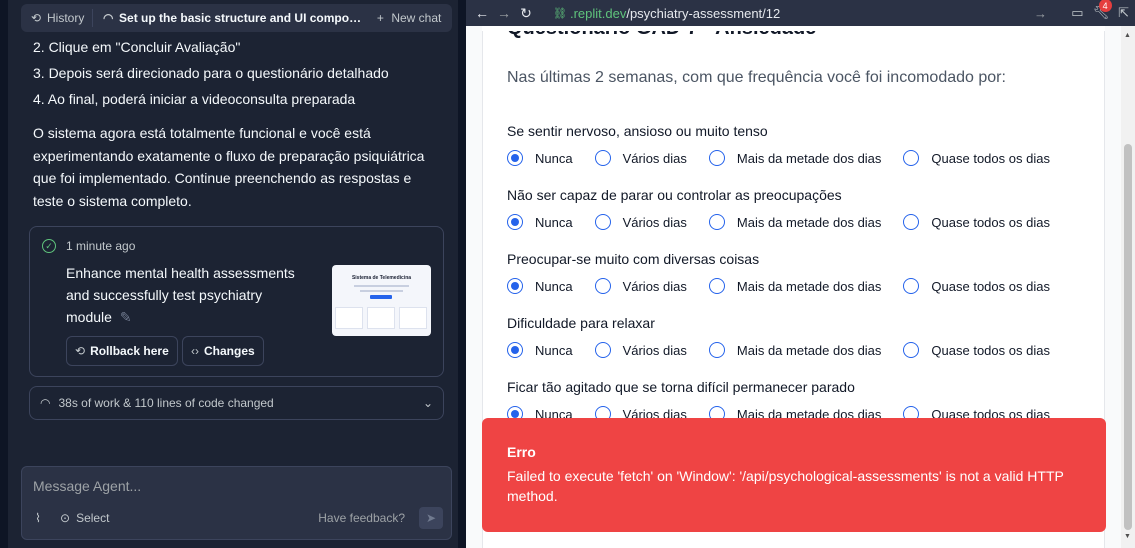 The image size is (1135, 548). I want to click on checkpoint-time: ✓ 1 minute ago, so click(88, 246).